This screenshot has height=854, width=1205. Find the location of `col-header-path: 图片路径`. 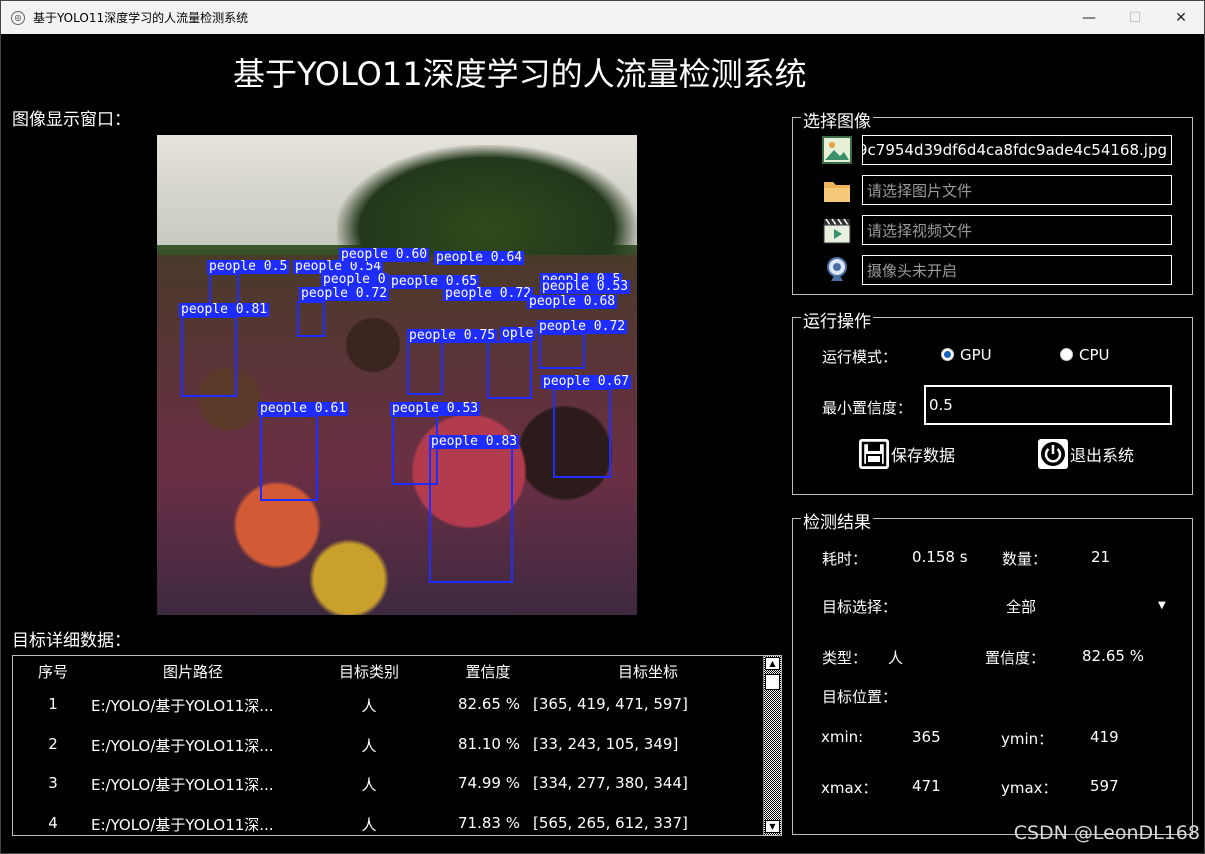

col-header-path: 图片路径 is located at coordinates (193, 671).